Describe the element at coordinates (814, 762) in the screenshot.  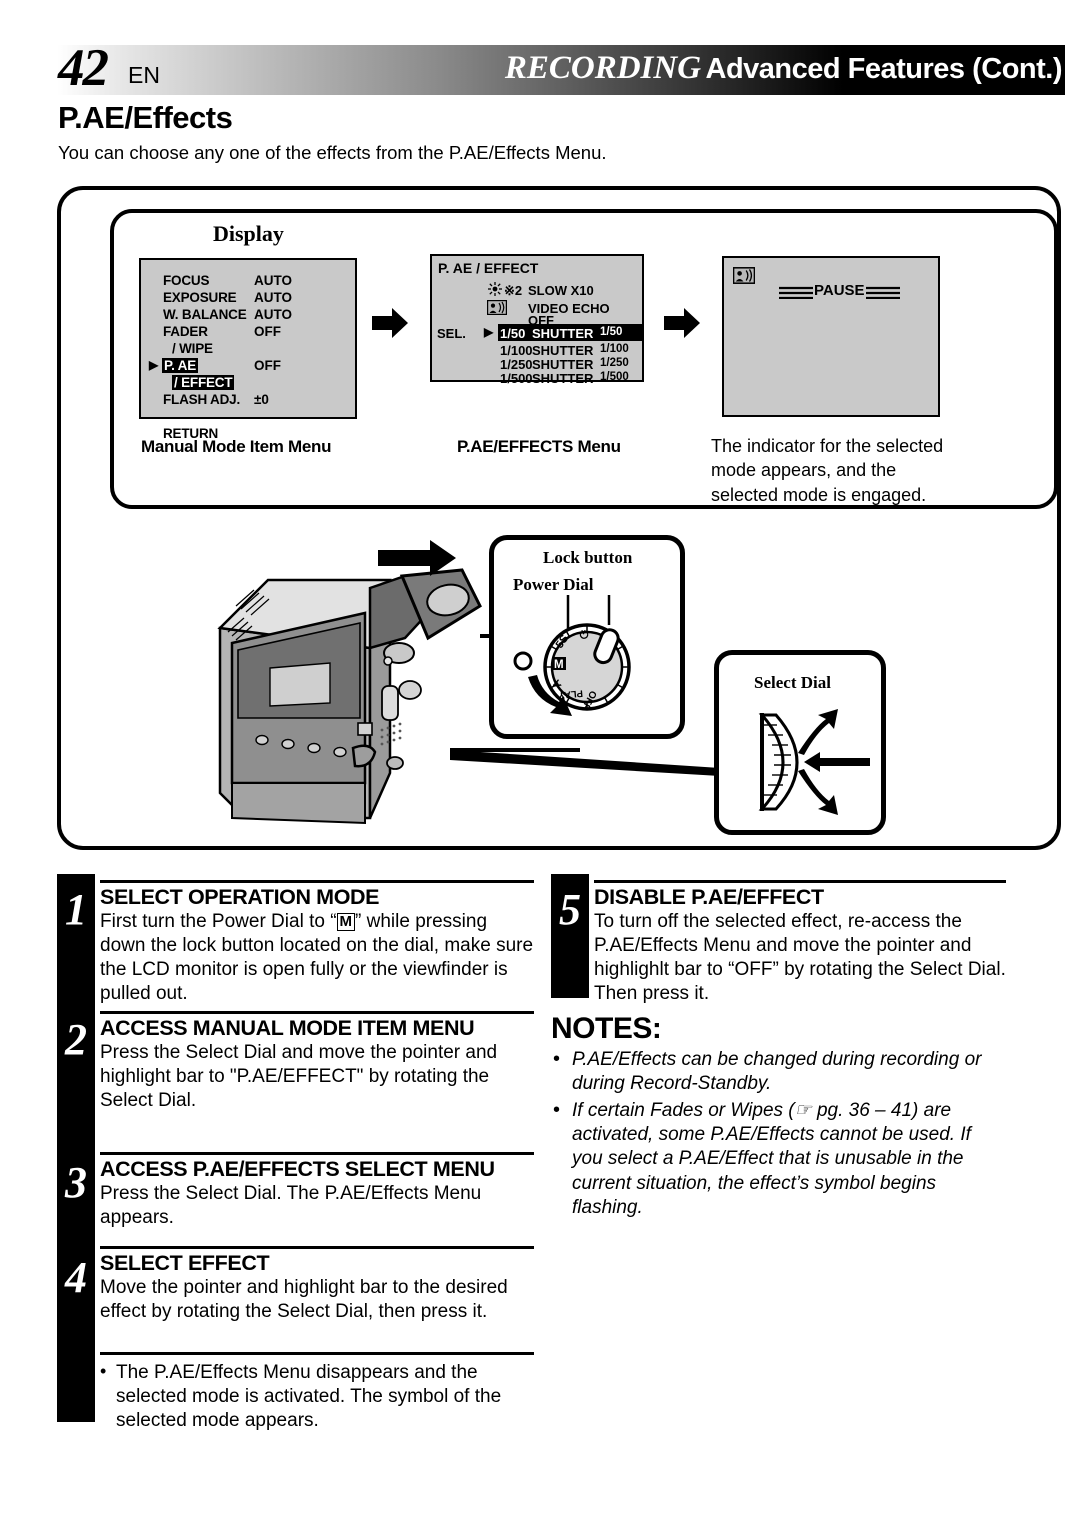
I see `select-dial-diagram` at that location.